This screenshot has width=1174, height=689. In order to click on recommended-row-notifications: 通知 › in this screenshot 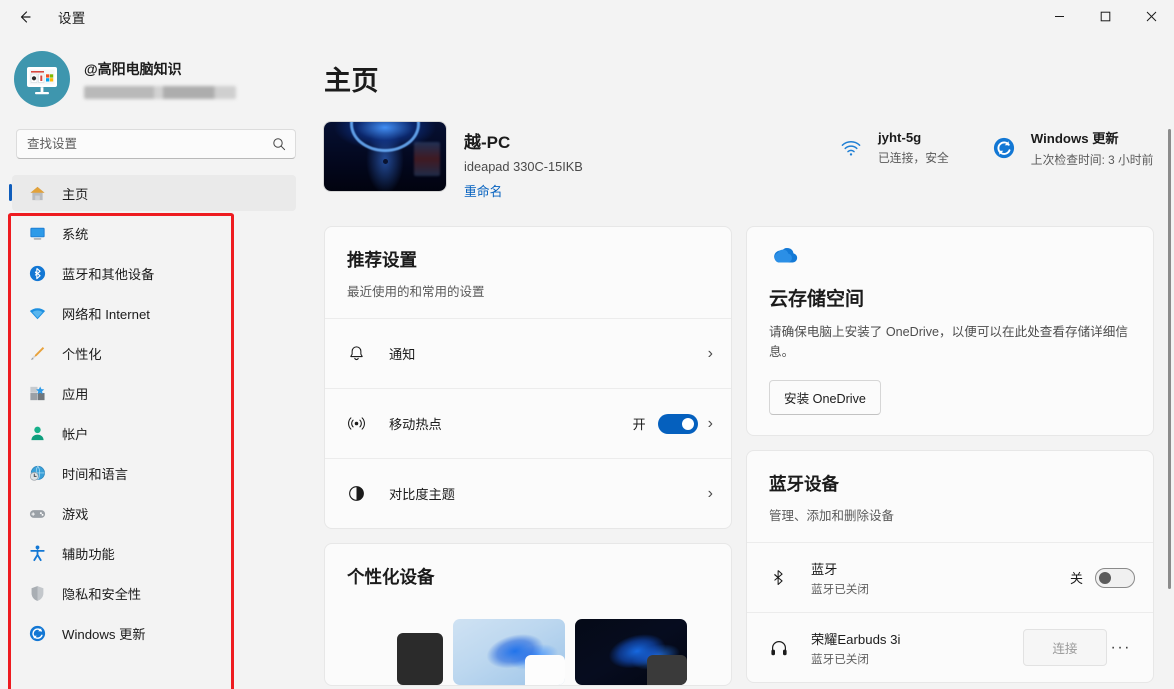, I will do `click(528, 353)`.